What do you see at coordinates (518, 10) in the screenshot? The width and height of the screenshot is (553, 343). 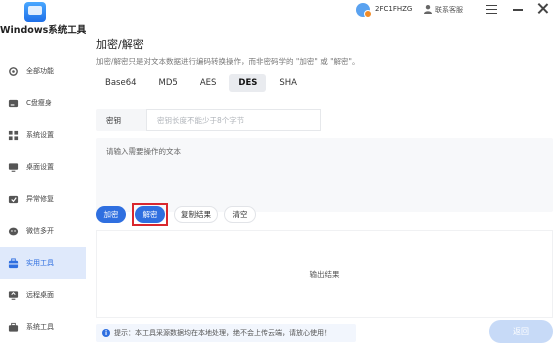 I see `minimize-icon` at bounding box center [518, 10].